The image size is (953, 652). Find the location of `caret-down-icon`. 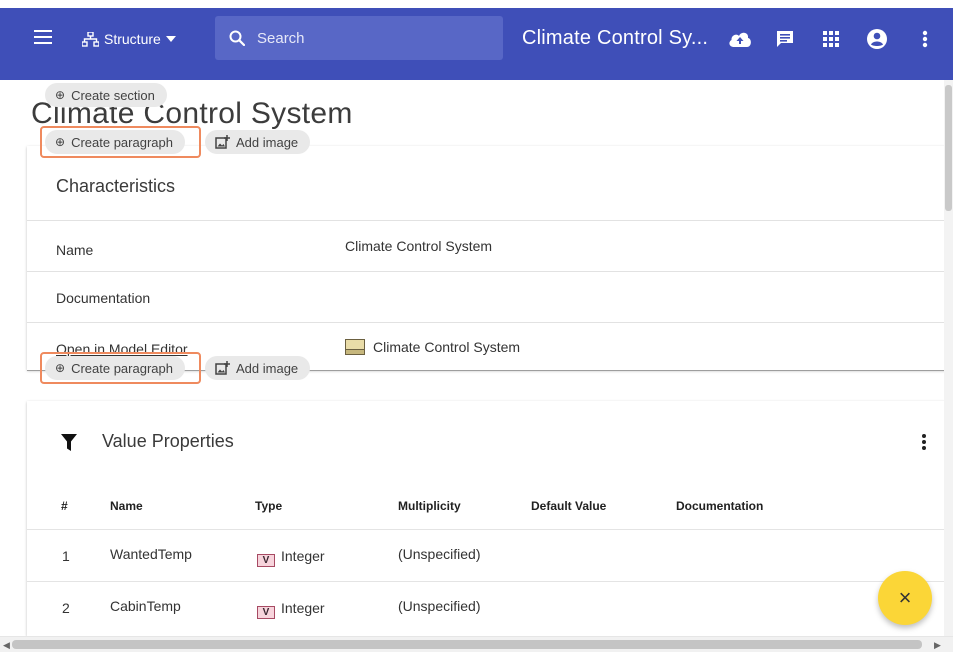

caret-down-icon is located at coordinates (170, 39).